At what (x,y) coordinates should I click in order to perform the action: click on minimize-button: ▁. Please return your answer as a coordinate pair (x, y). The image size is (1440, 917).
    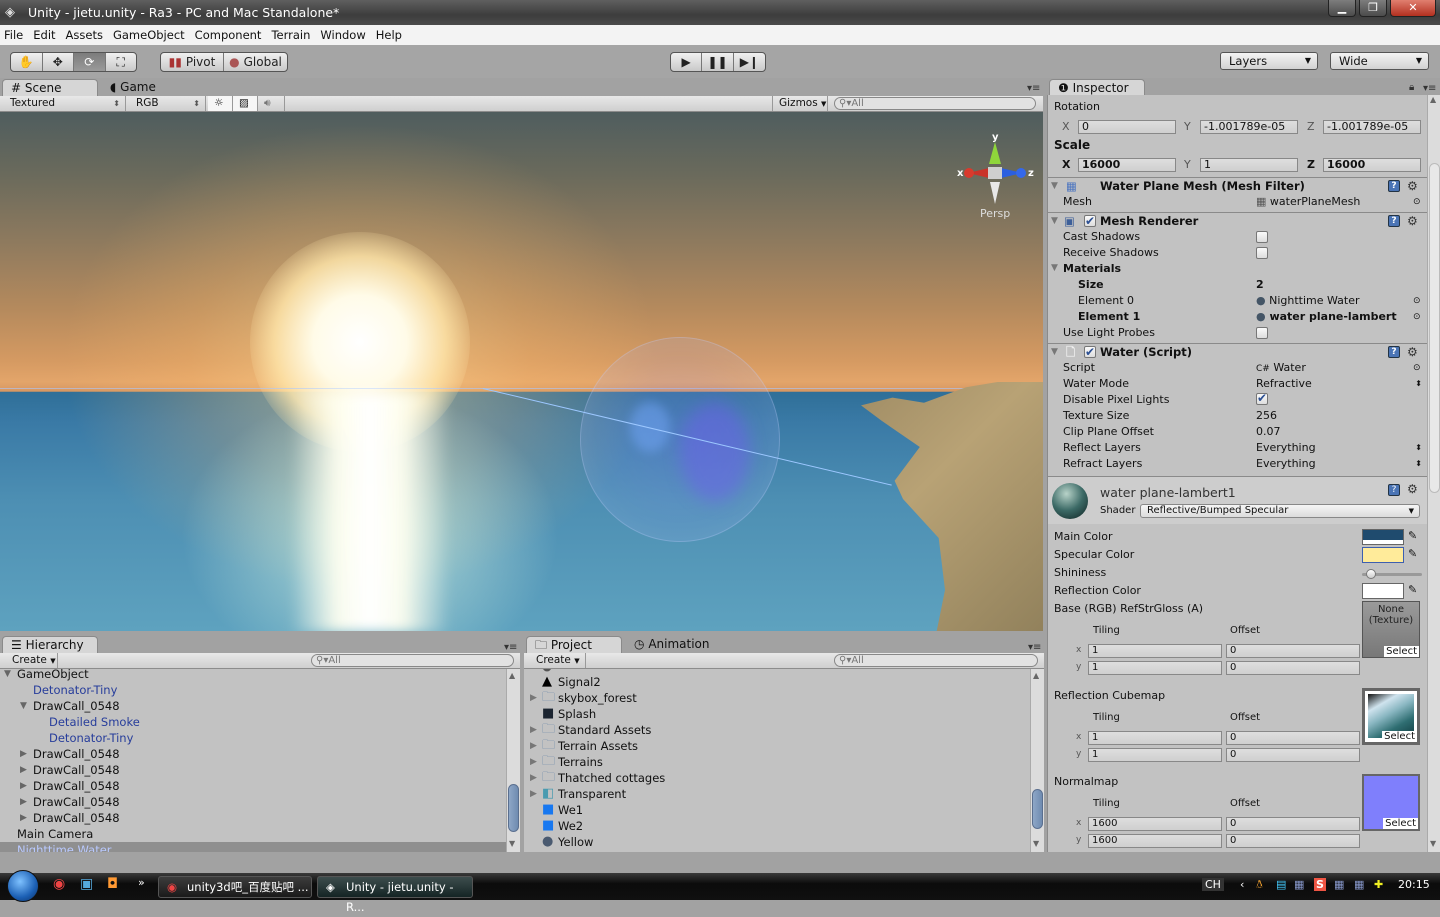
    Looking at the image, I should click on (1342, 8).